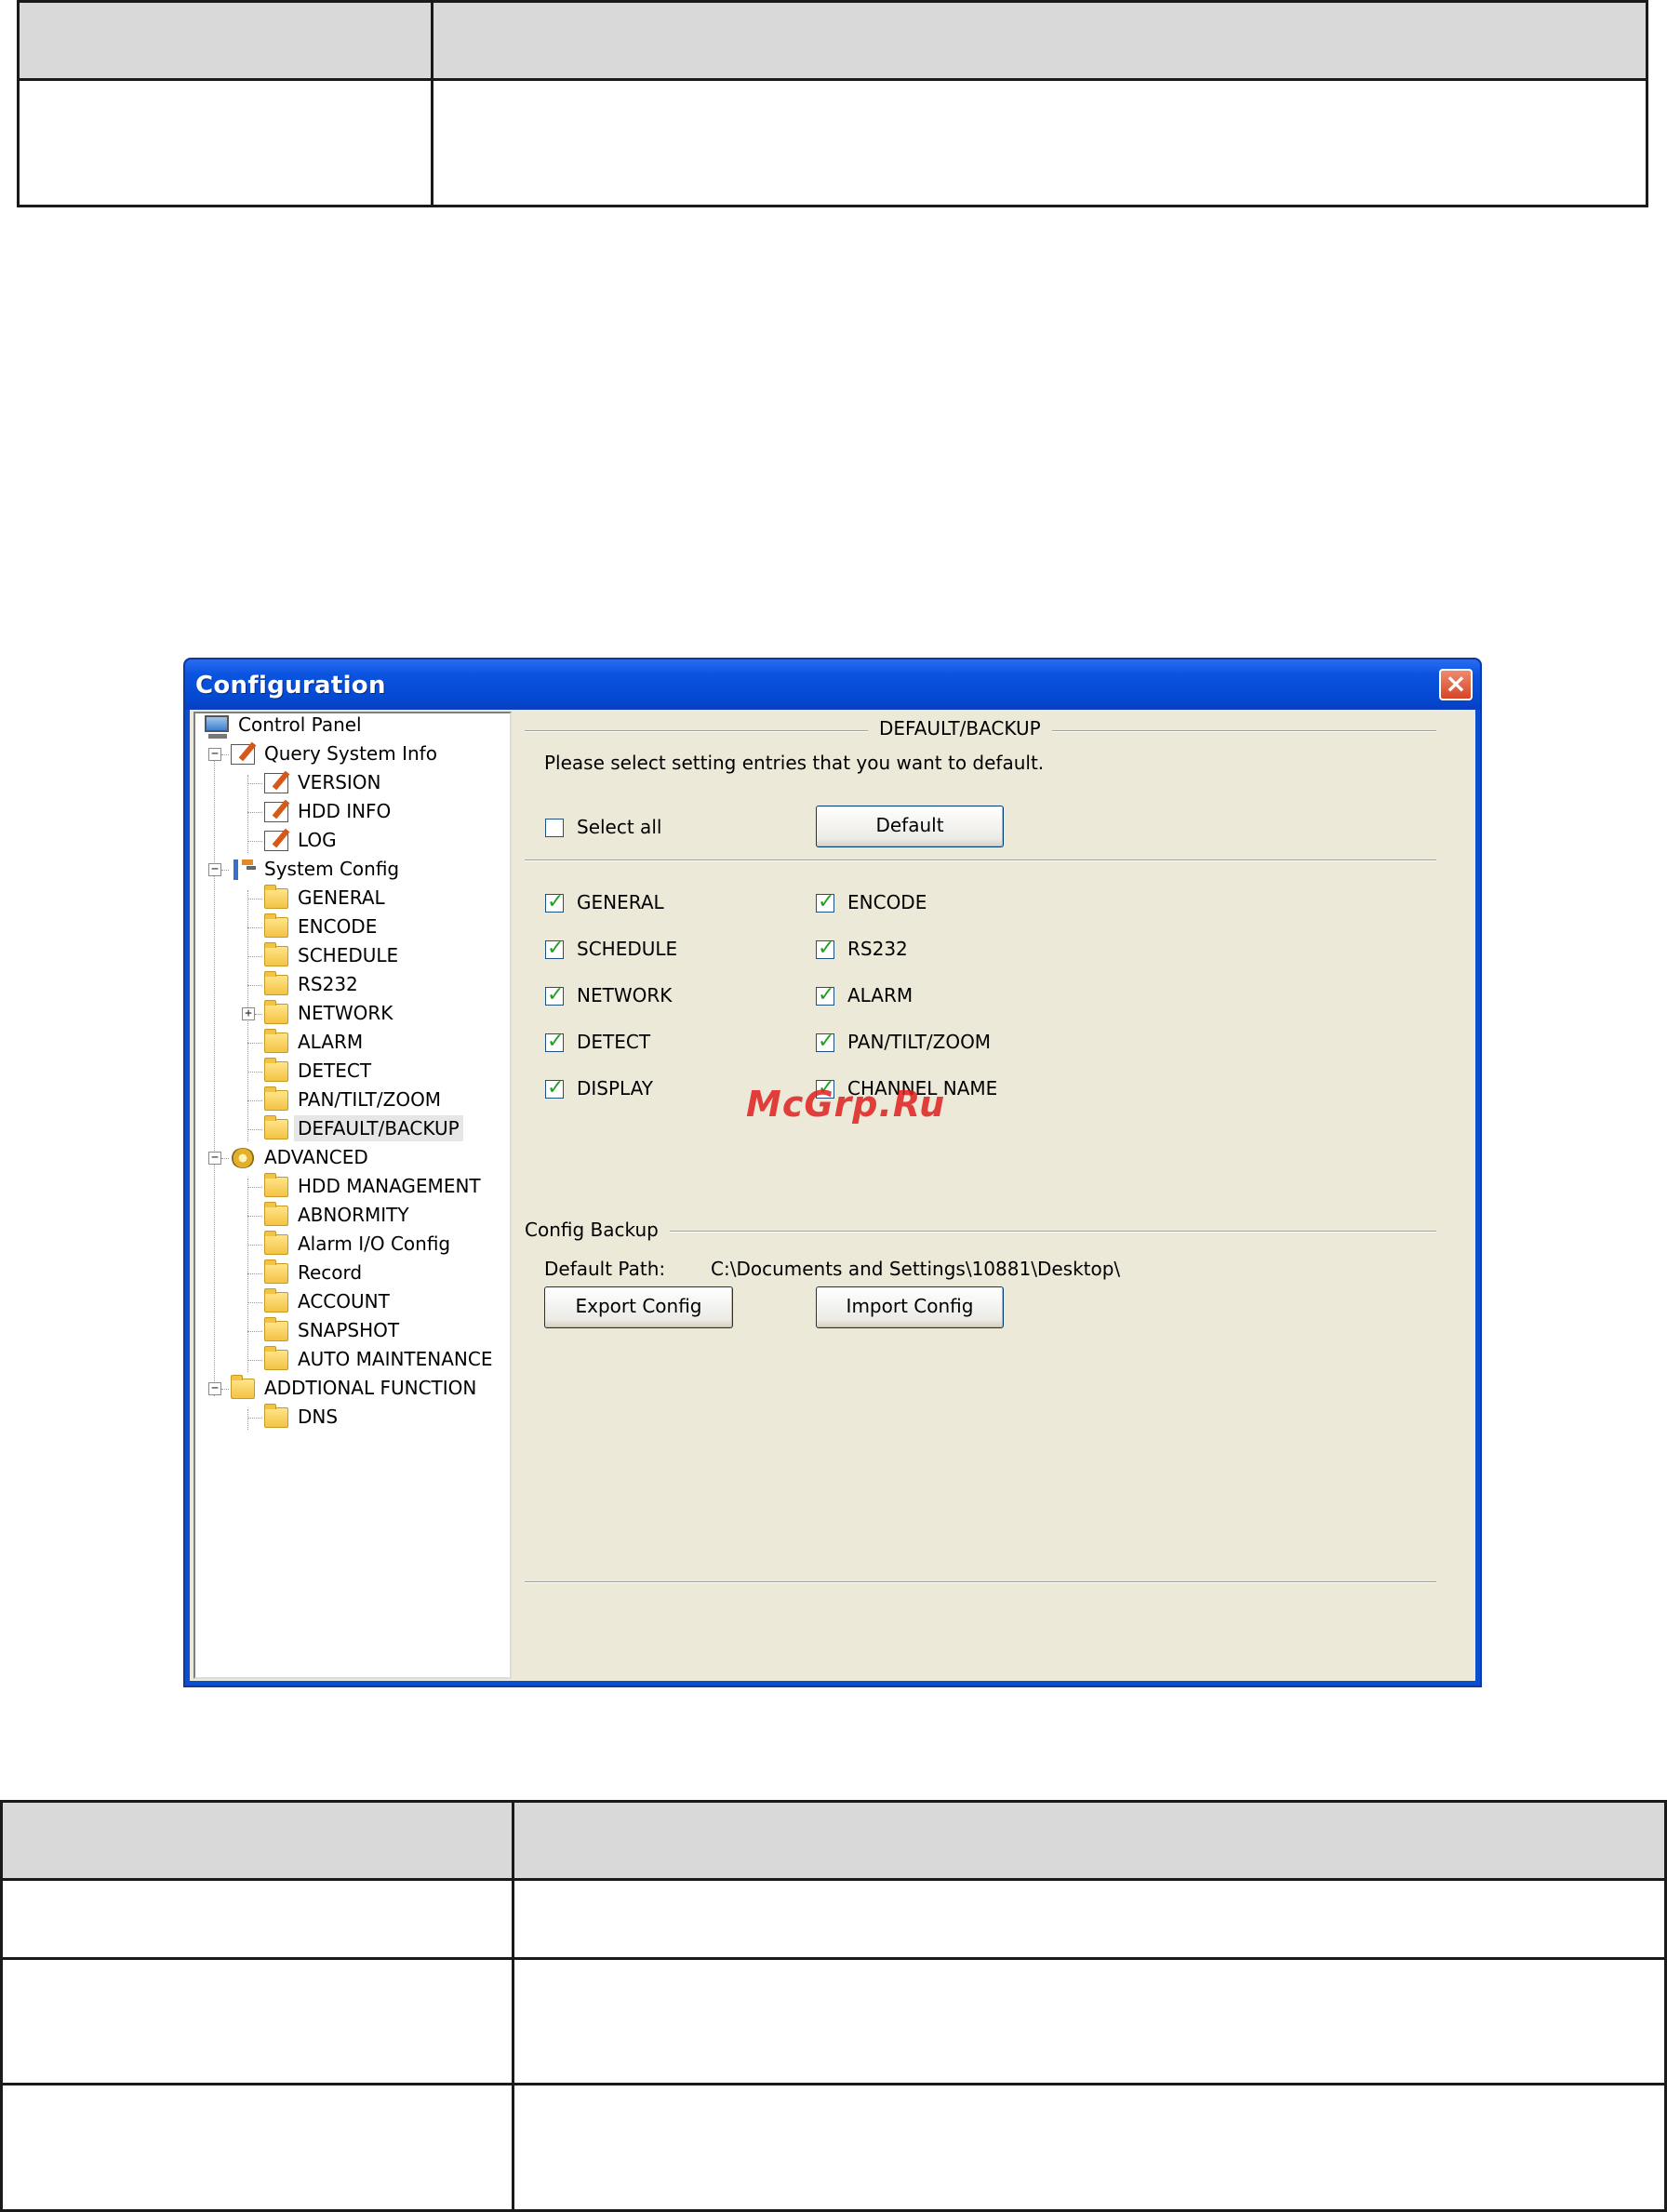 The width and height of the screenshot is (1667, 2212). What do you see at coordinates (345, 811) in the screenshot?
I see `tree-item-label: HDD INFO` at bounding box center [345, 811].